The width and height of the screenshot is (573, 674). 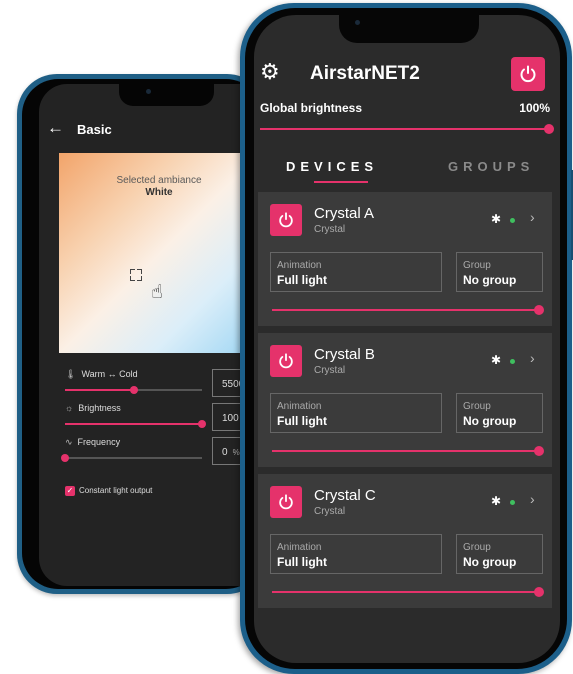 I want to click on picker-crosshair-icon, so click(x=136, y=275).